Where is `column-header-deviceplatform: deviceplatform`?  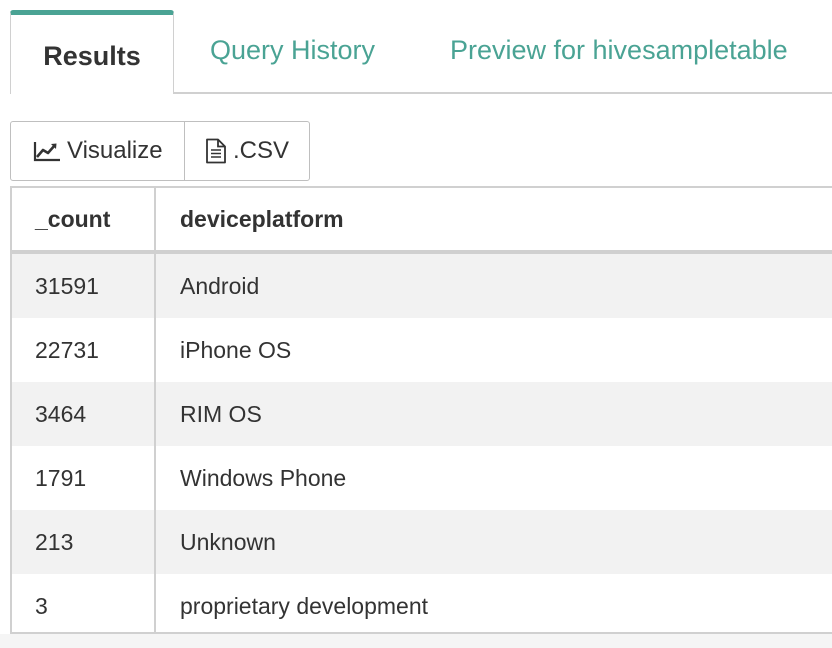
column-header-deviceplatform: deviceplatform is located at coordinates (494, 219).